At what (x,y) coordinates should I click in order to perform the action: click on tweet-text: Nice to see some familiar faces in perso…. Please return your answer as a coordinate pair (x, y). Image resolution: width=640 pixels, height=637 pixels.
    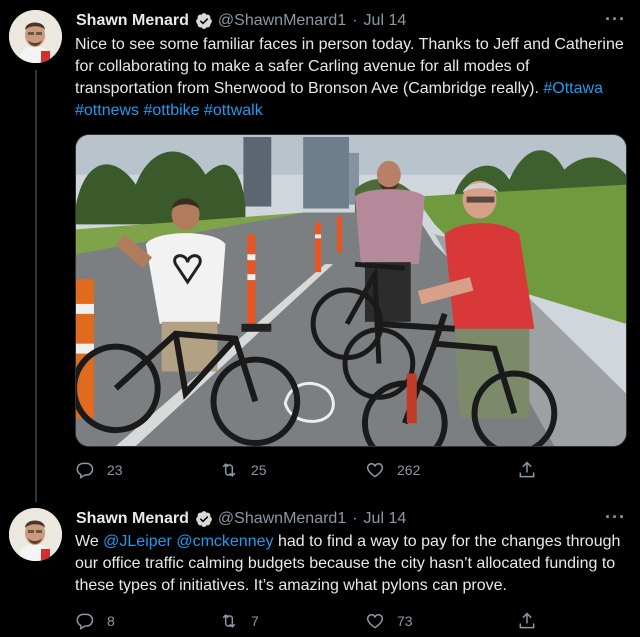
    Looking at the image, I should click on (350, 78).